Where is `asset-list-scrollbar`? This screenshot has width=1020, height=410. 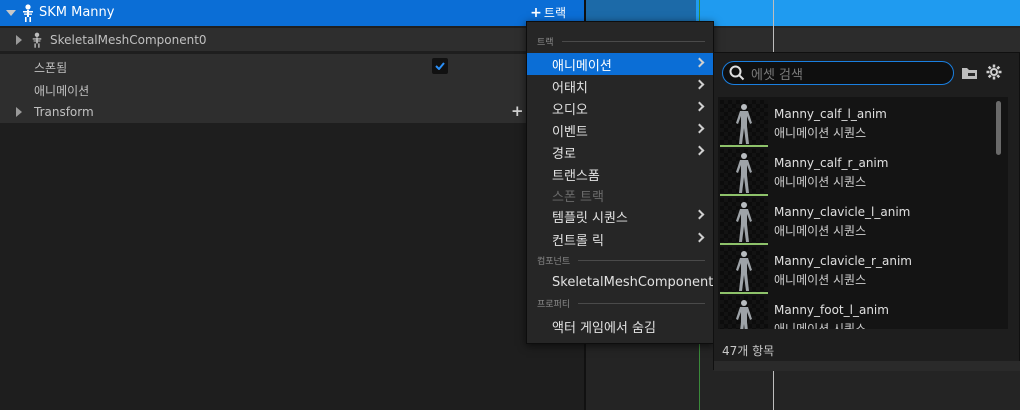
asset-list-scrollbar is located at coordinates (998, 128).